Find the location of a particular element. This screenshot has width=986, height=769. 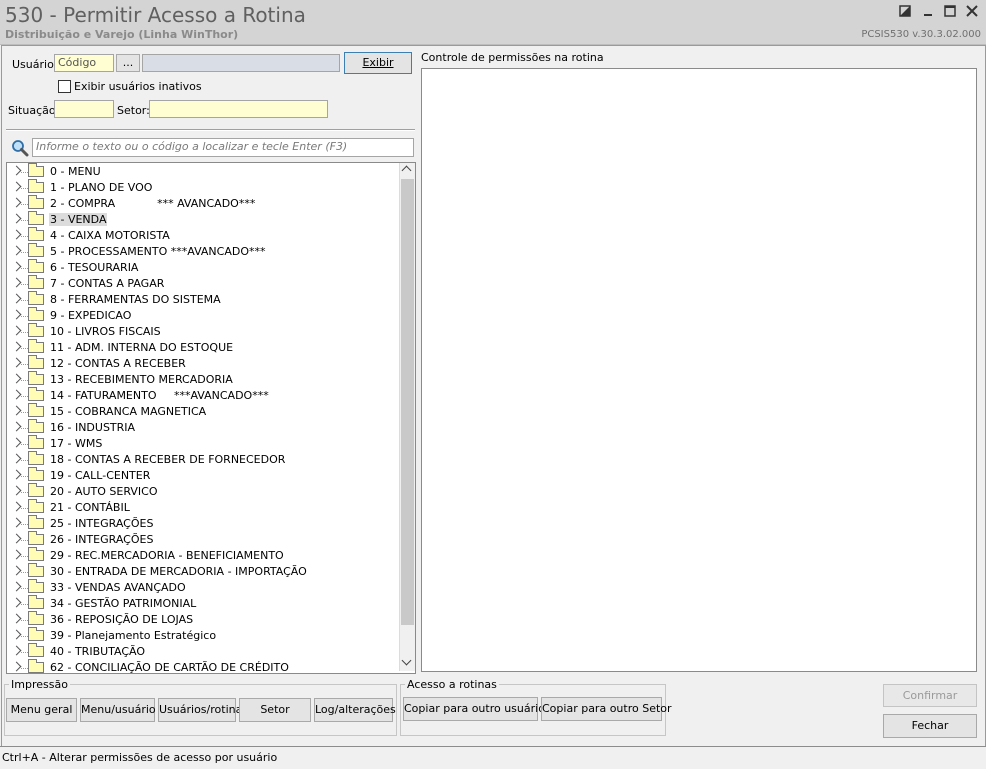

tree-item: 16 - INDUSTRIA is located at coordinates (202, 427).